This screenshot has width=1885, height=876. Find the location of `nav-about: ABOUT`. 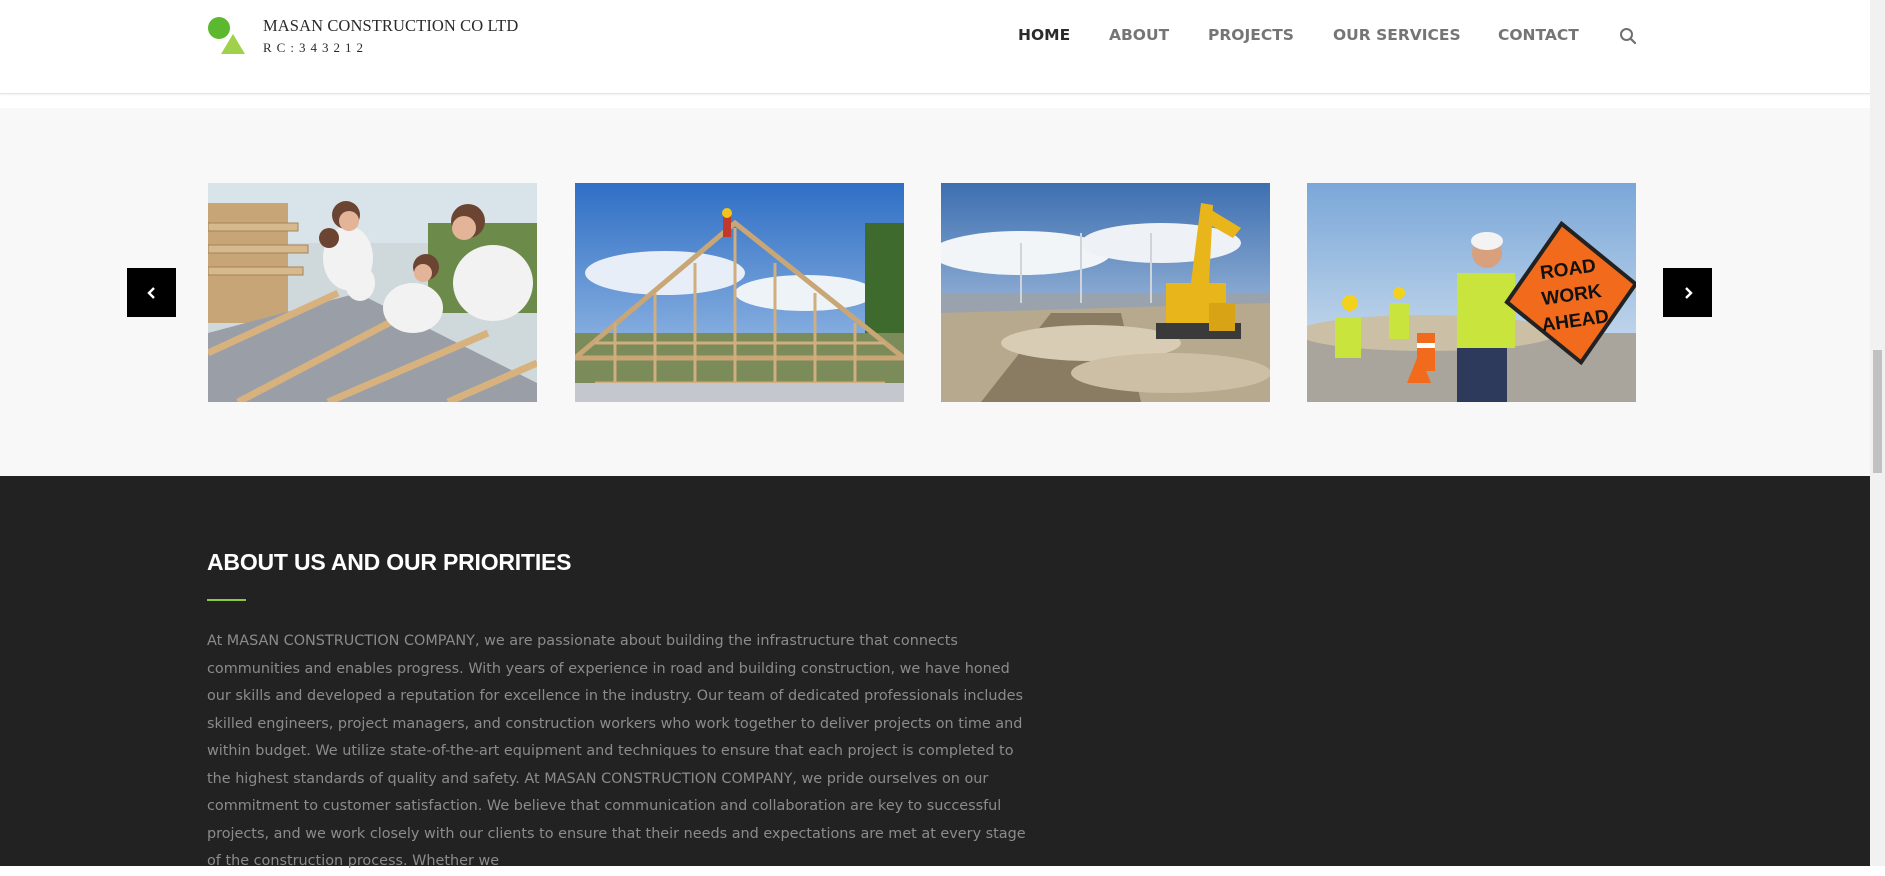

nav-about: ABOUT is located at coordinates (1139, 35).